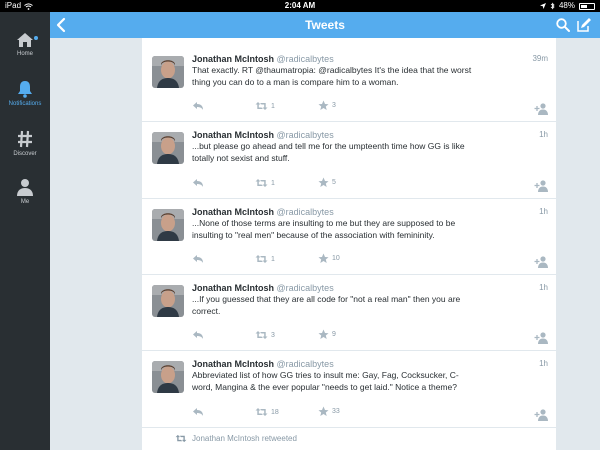 The height and width of the screenshot is (450, 600). I want to click on notification-dot, so click(36, 38).